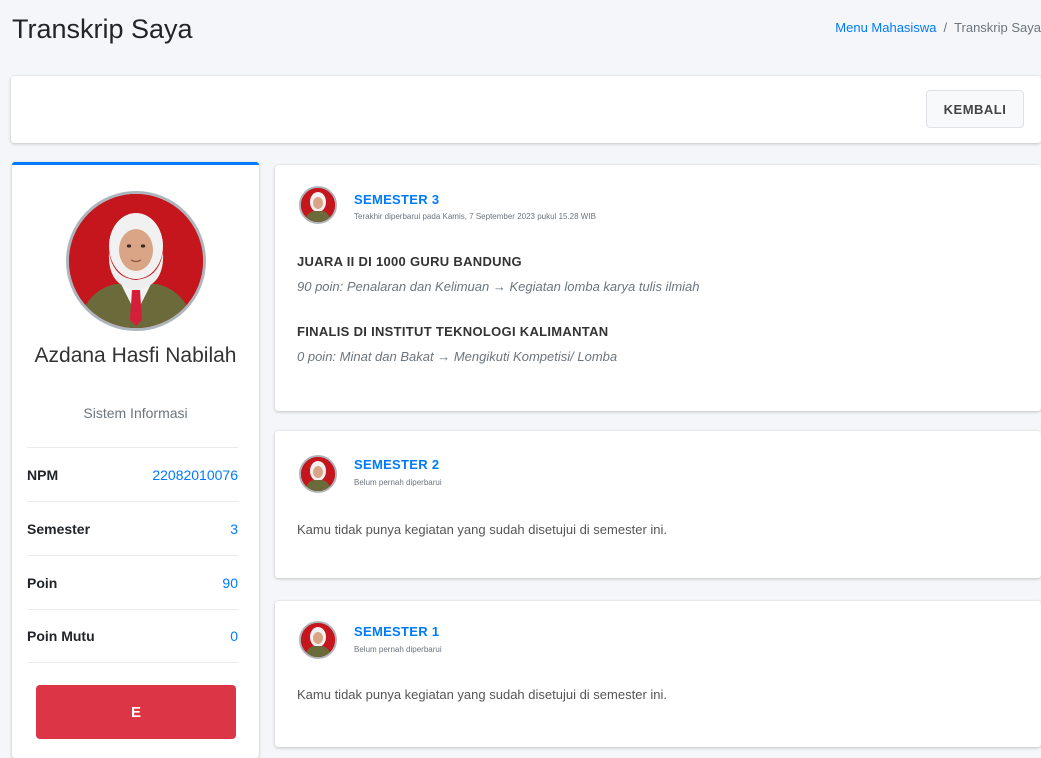  What do you see at coordinates (102, 29) in the screenshot?
I see `page-title: Transkrip Saya` at bounding box center [102, 29].